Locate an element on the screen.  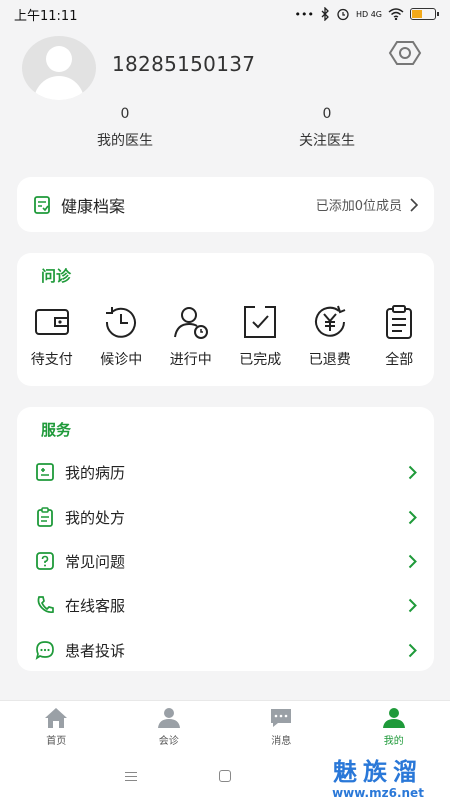
avatar is located at coordinates (59, 68).